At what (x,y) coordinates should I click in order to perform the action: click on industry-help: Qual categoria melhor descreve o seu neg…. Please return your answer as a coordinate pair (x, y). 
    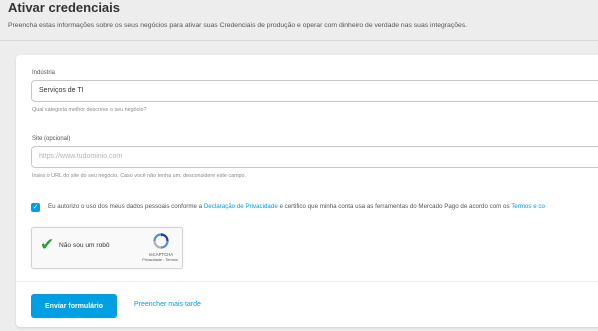
    Looking at the image, I should click on (89, 110).